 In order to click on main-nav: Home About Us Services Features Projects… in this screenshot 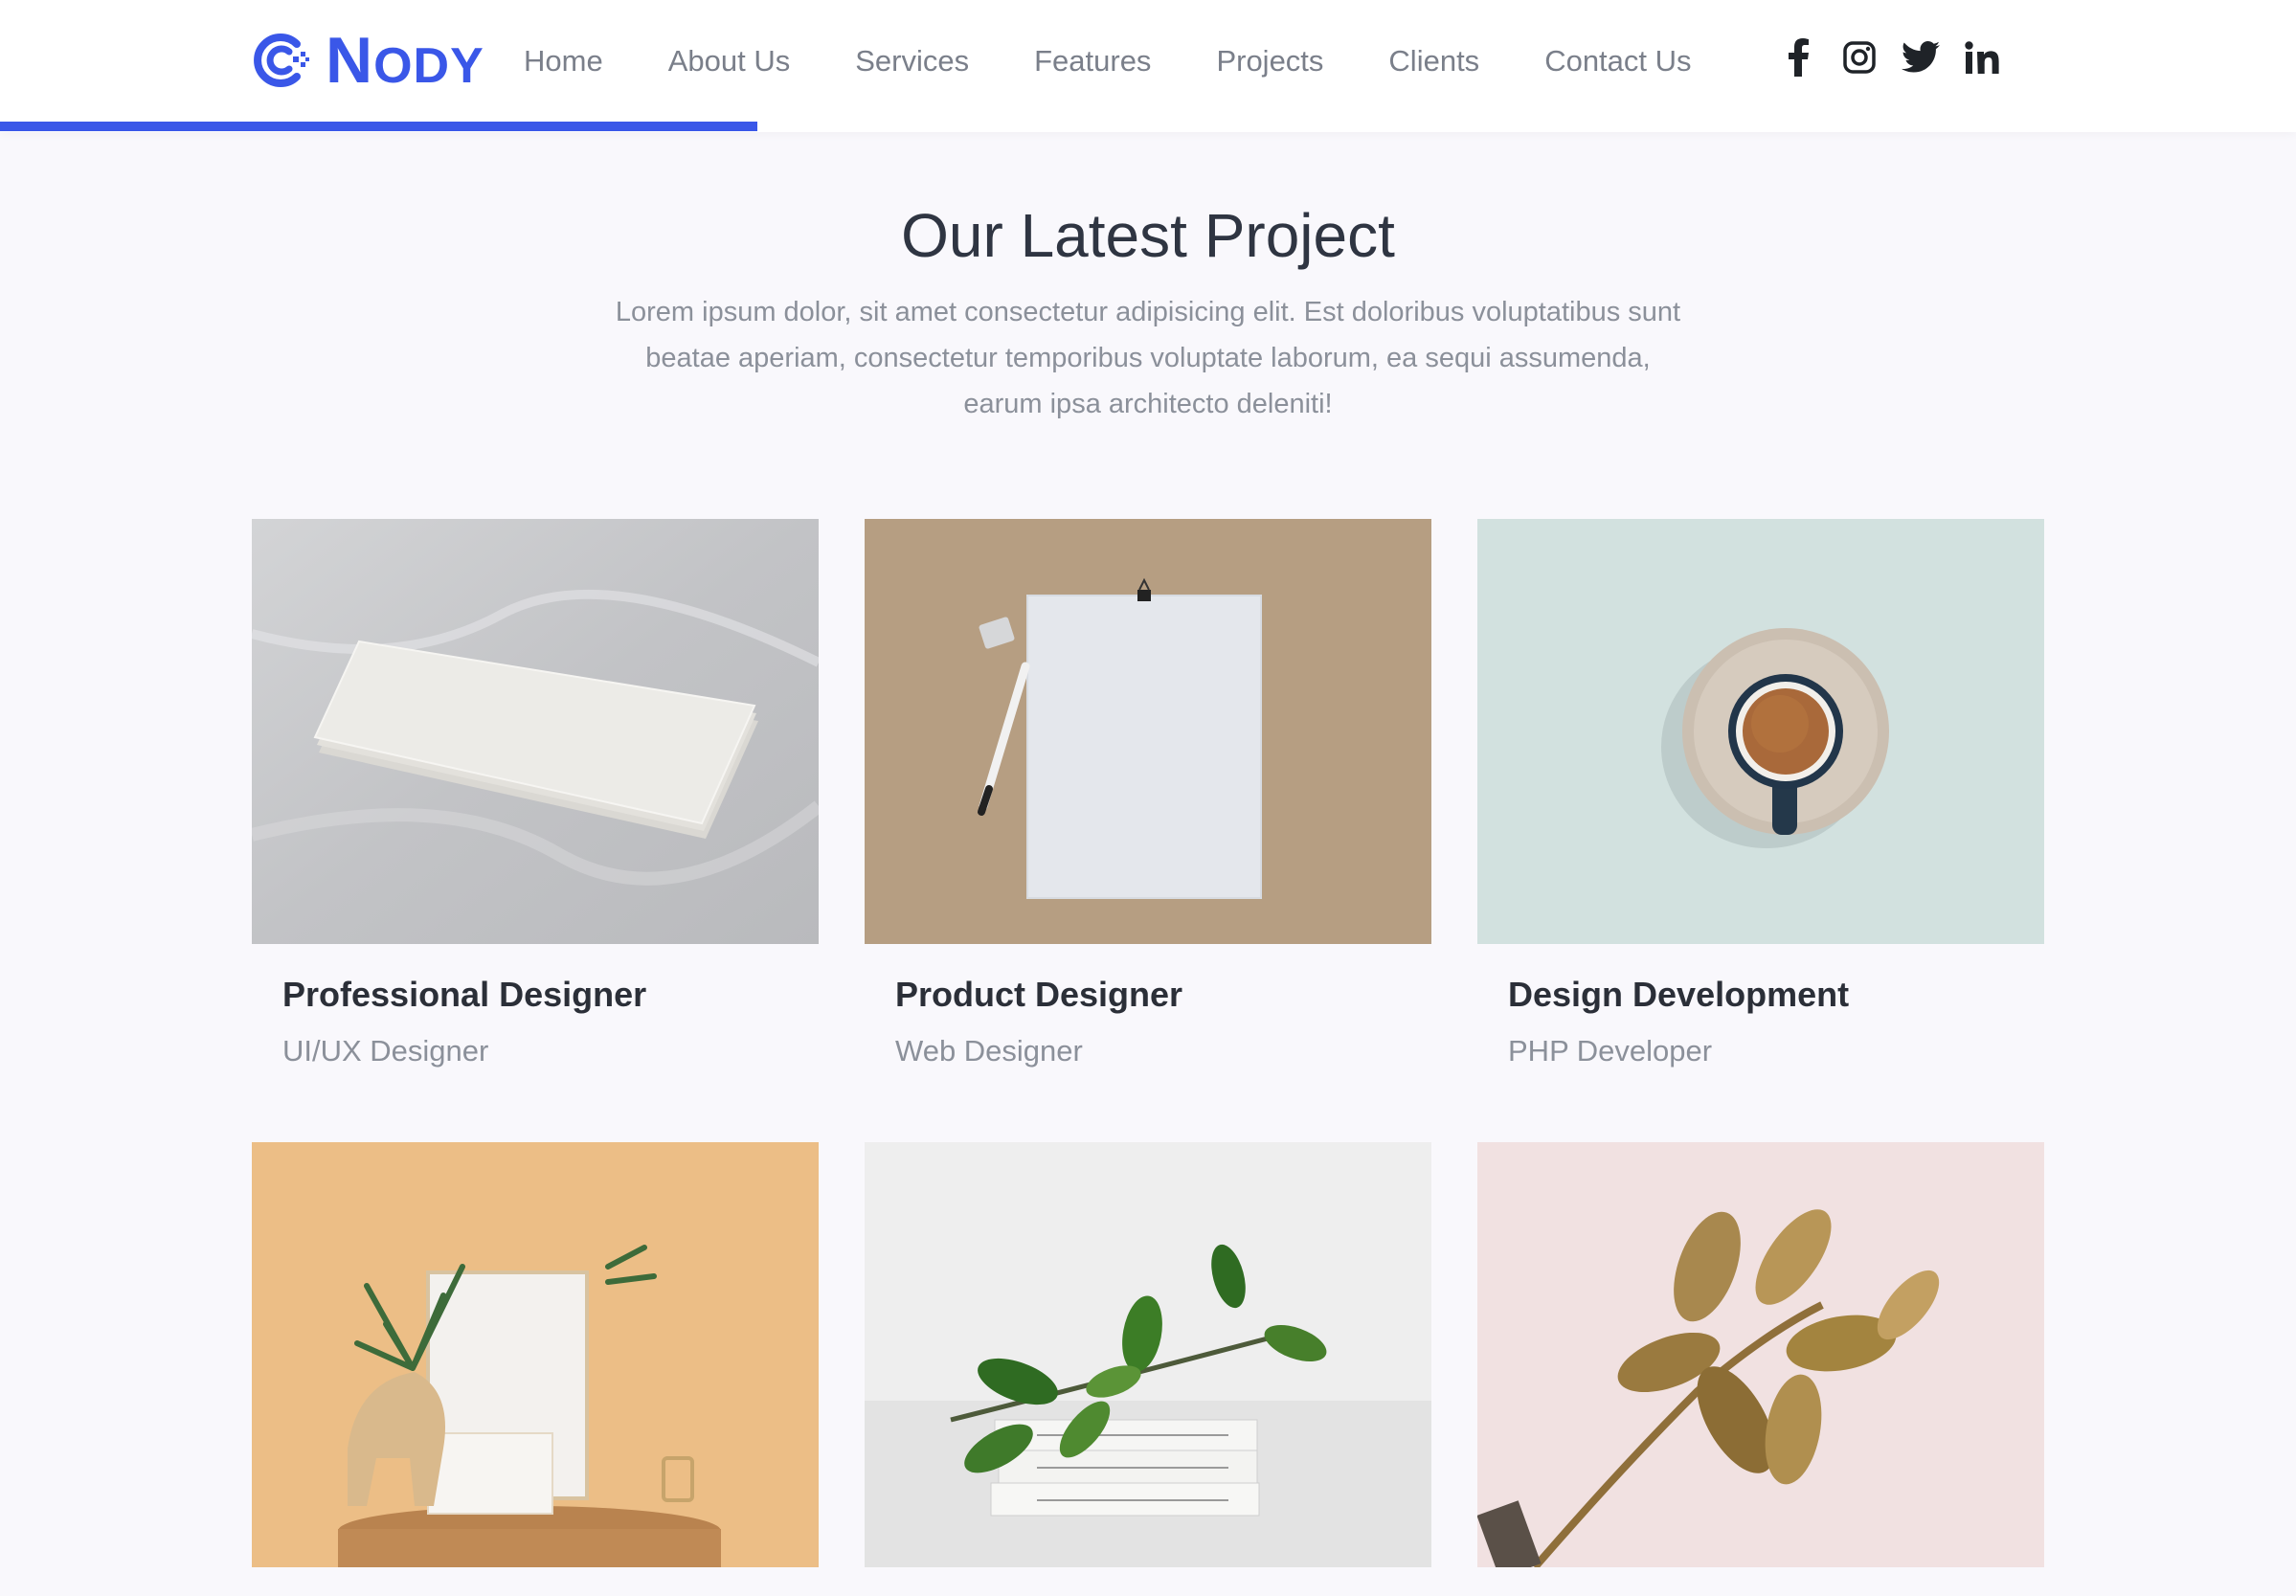, I will do `click(1140, 61)`.